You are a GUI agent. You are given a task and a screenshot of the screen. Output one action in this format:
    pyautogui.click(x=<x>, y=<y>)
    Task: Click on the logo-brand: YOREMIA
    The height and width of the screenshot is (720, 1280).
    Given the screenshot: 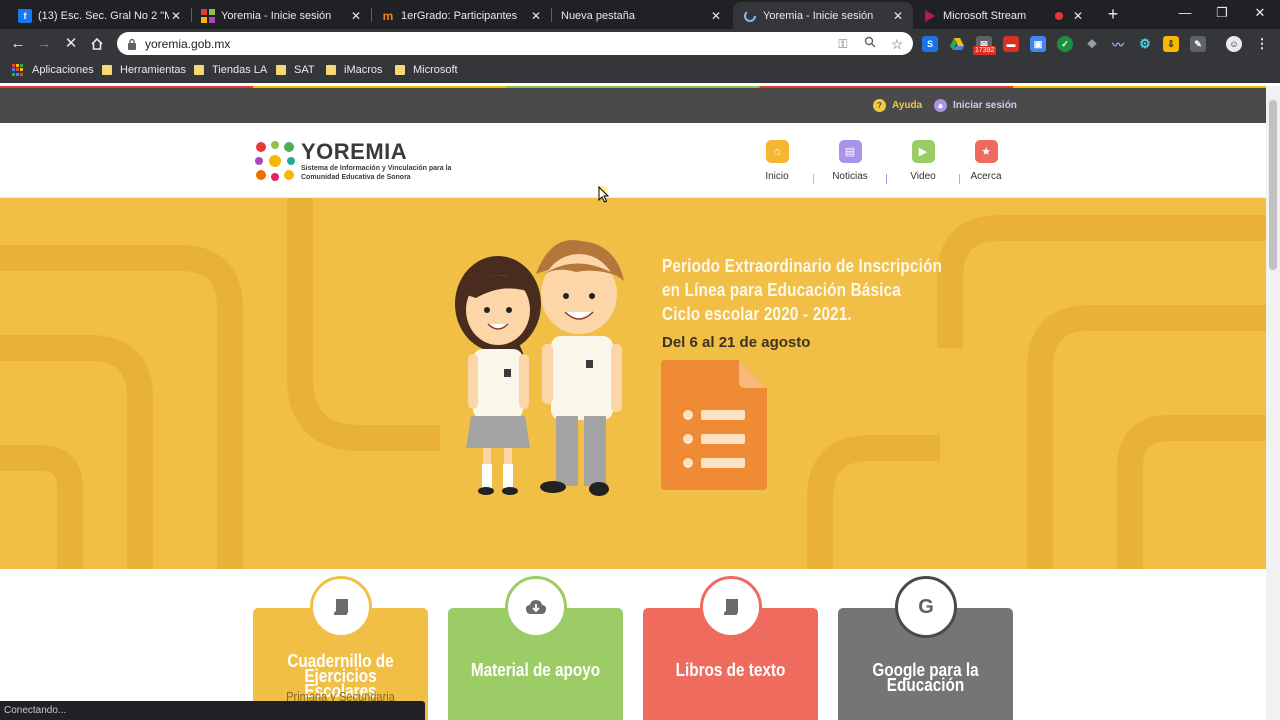 What is the action you would take?
    pyautogui.click(x=354, y=151)
    